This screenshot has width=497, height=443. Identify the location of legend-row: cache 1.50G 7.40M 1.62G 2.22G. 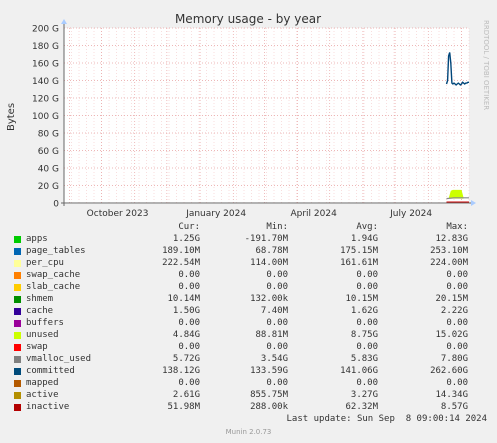
(252, 312).